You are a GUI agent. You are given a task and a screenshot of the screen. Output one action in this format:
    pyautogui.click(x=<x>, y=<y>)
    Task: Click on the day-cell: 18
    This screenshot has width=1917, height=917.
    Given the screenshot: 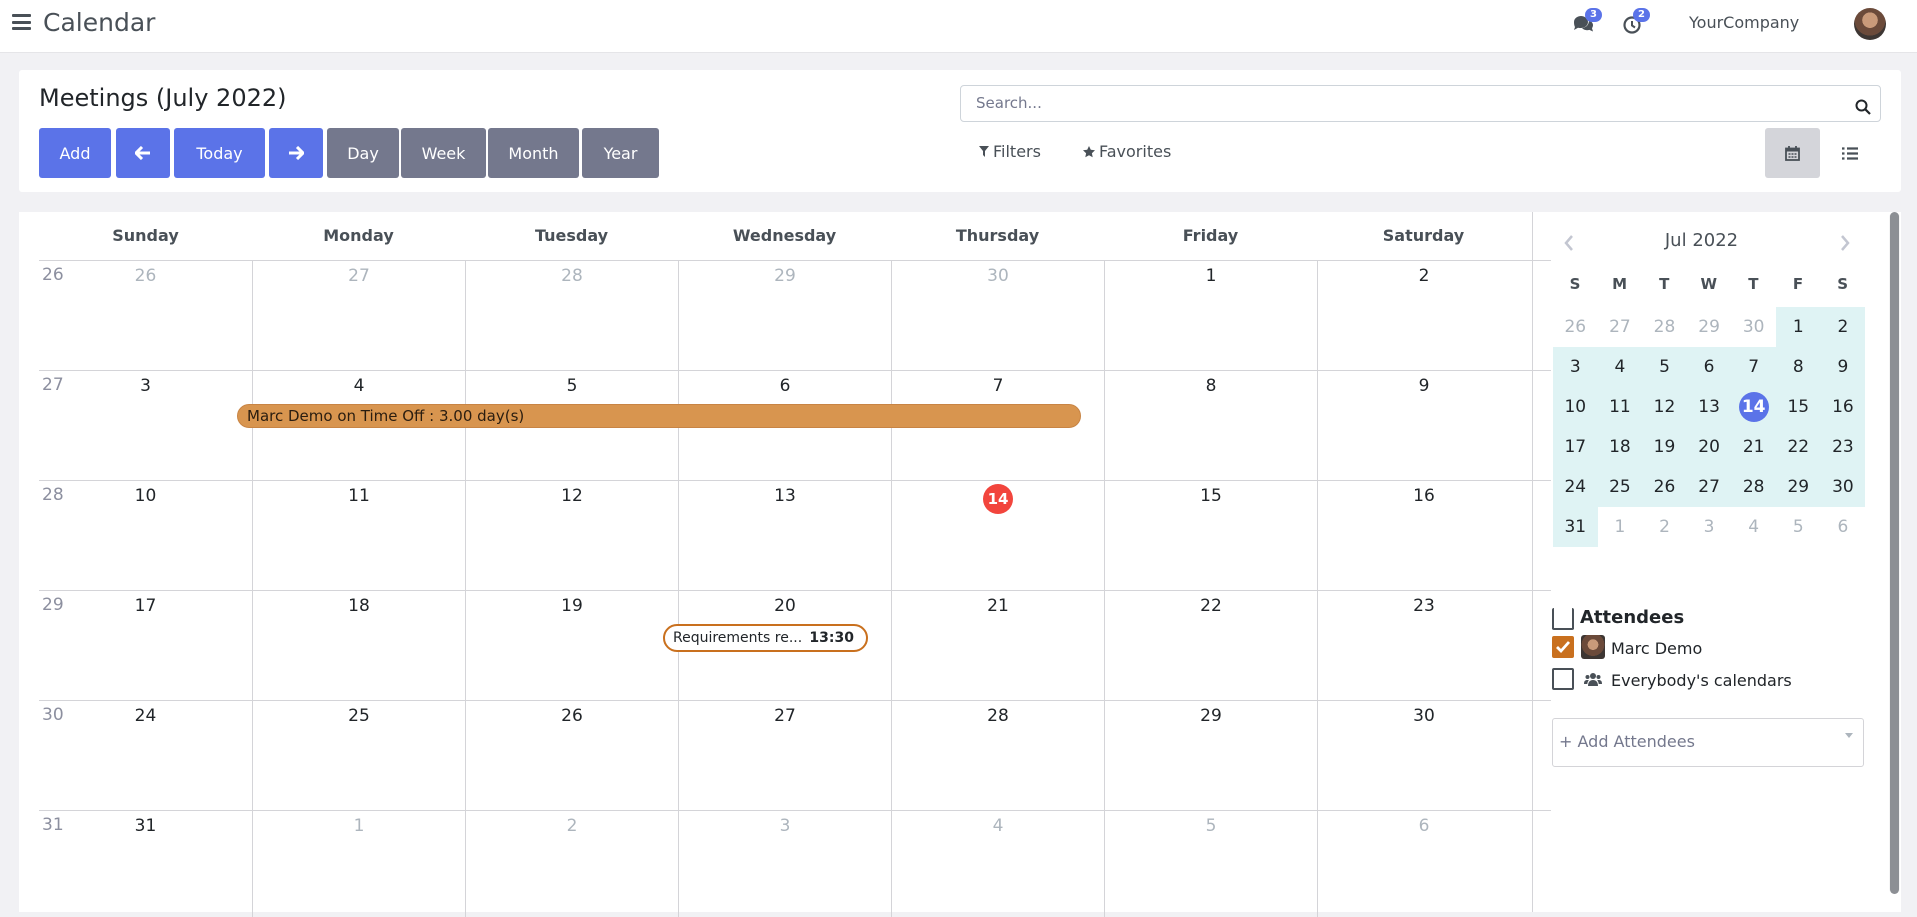 What is the action you would take?
    pyautogui.click(x=358, y=646)
    